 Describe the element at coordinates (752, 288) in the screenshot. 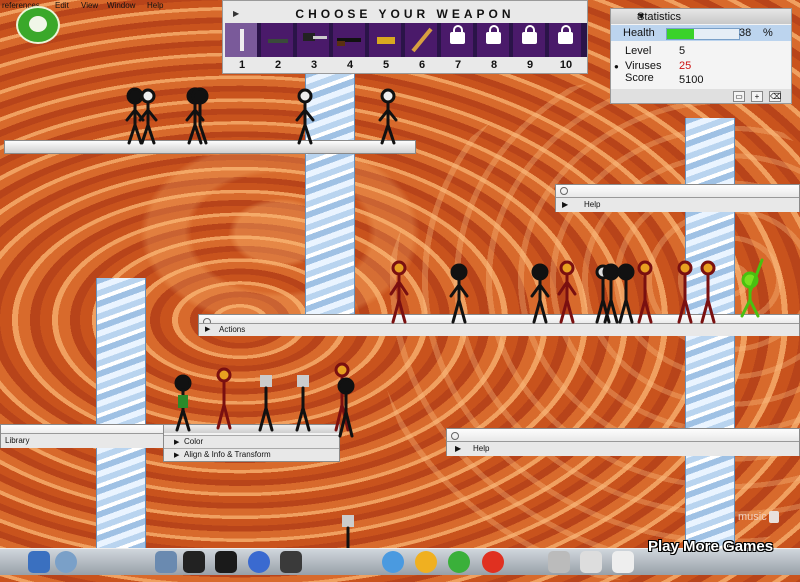

I see `player-stickman` at that location.